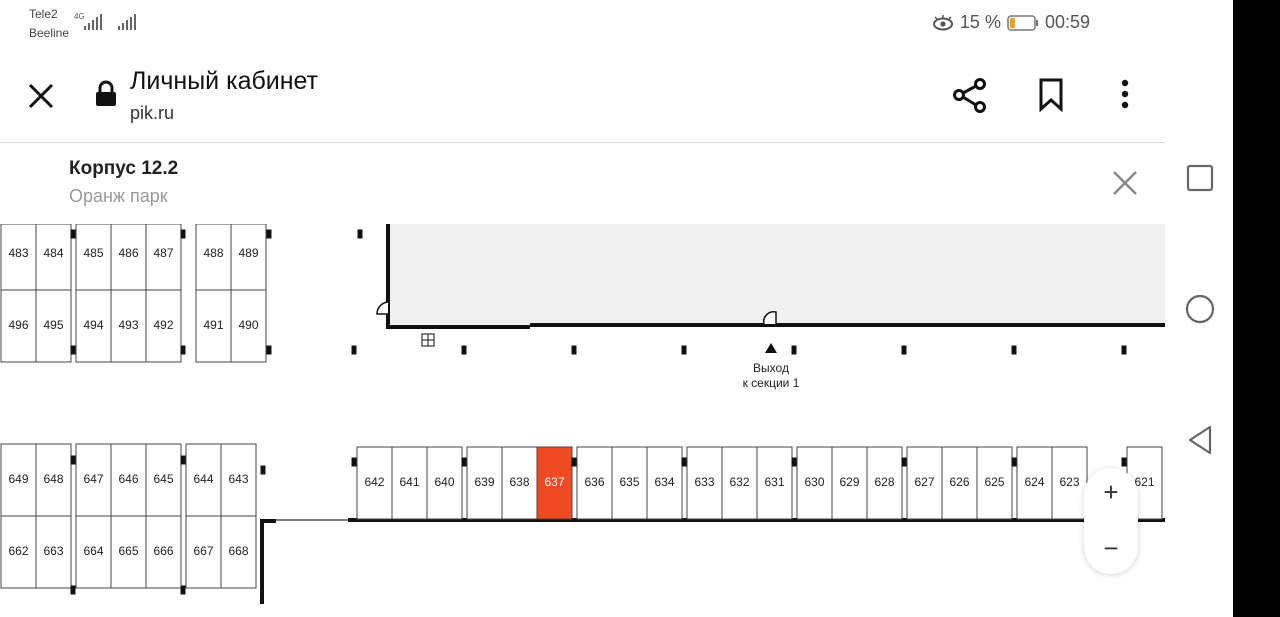  What do you see at coordinates (93, 326) in the screenshot?
I see `parking-space-494: 494` at bounding box center [93, 326].